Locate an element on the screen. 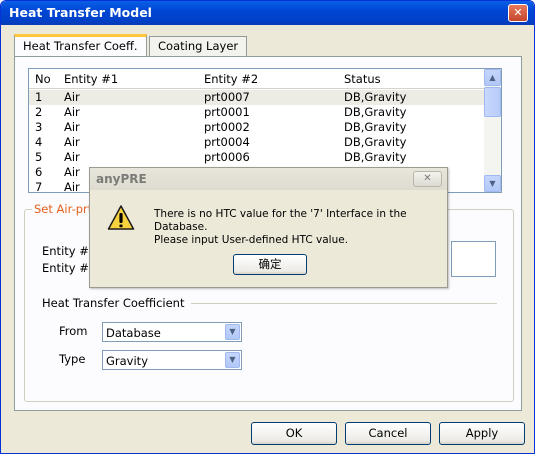 The image size is (537, 458). tab-coating-layer: Coating Layer is located at coordinates (198, 46).